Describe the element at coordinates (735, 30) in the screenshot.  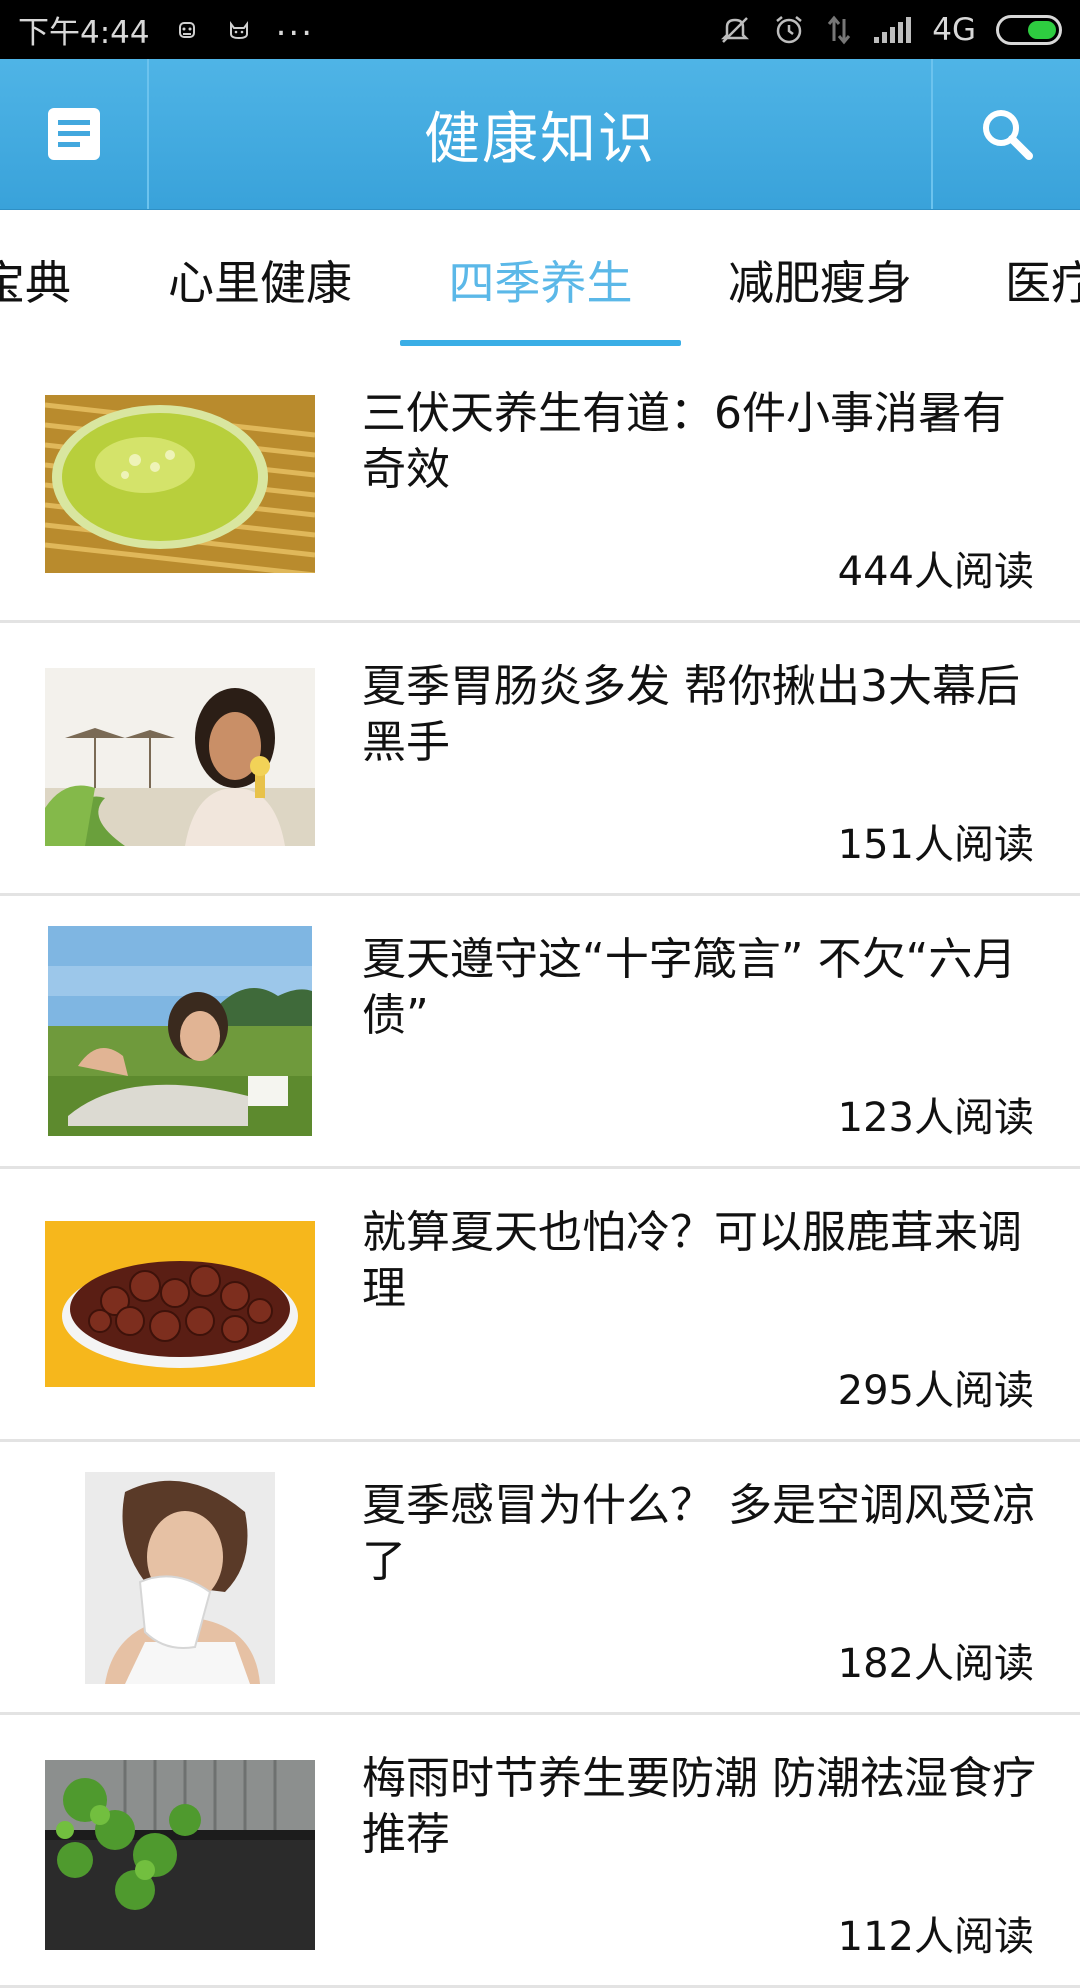
I see `mute-icon` at that location.